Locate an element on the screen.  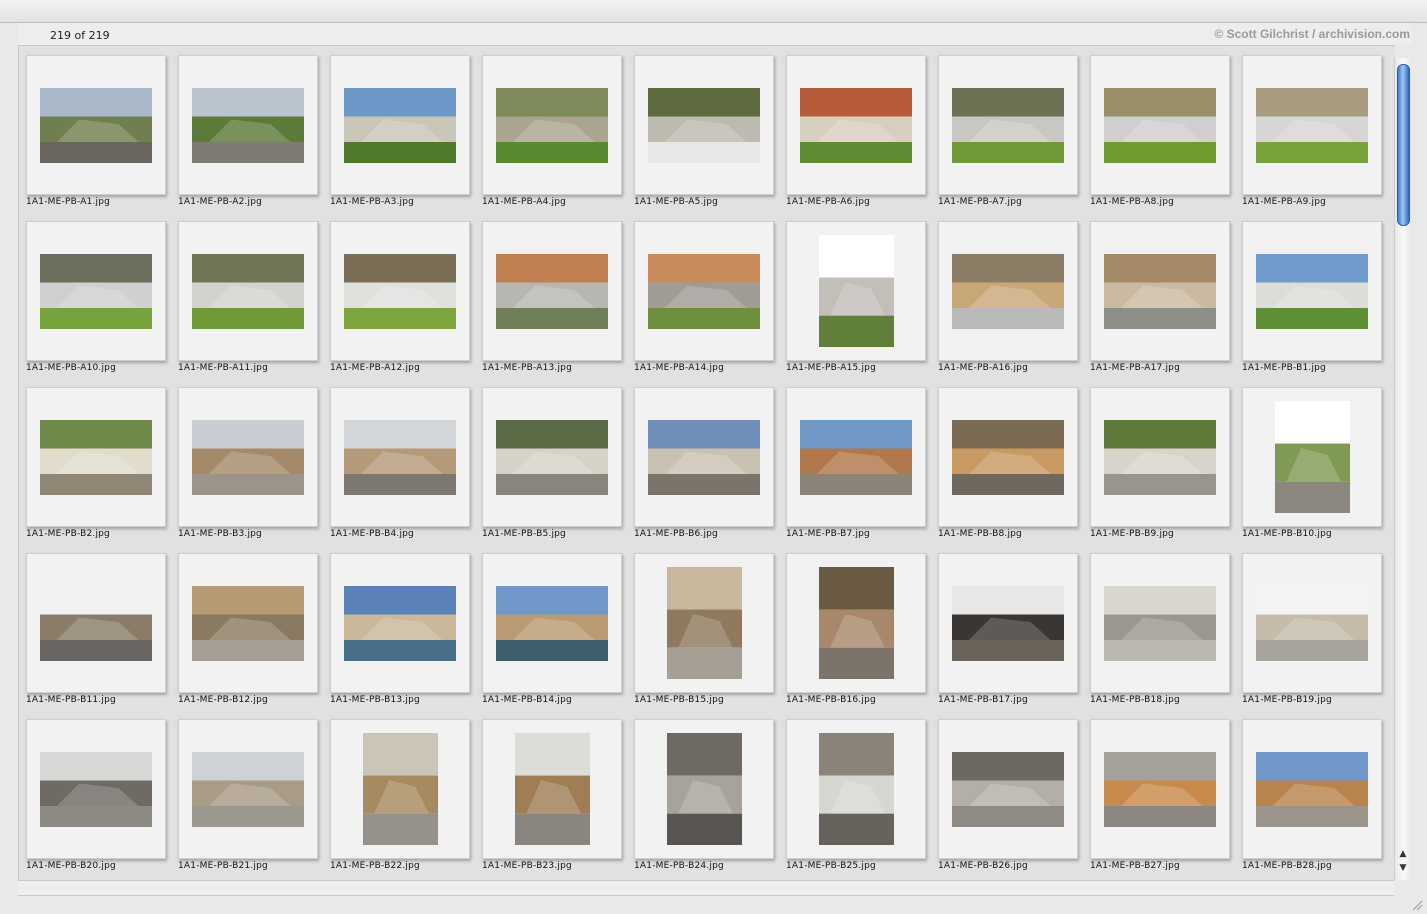
thumbnail-item: 1A1-ME-PB-A15.jpg is located at coordinates (855, 295).